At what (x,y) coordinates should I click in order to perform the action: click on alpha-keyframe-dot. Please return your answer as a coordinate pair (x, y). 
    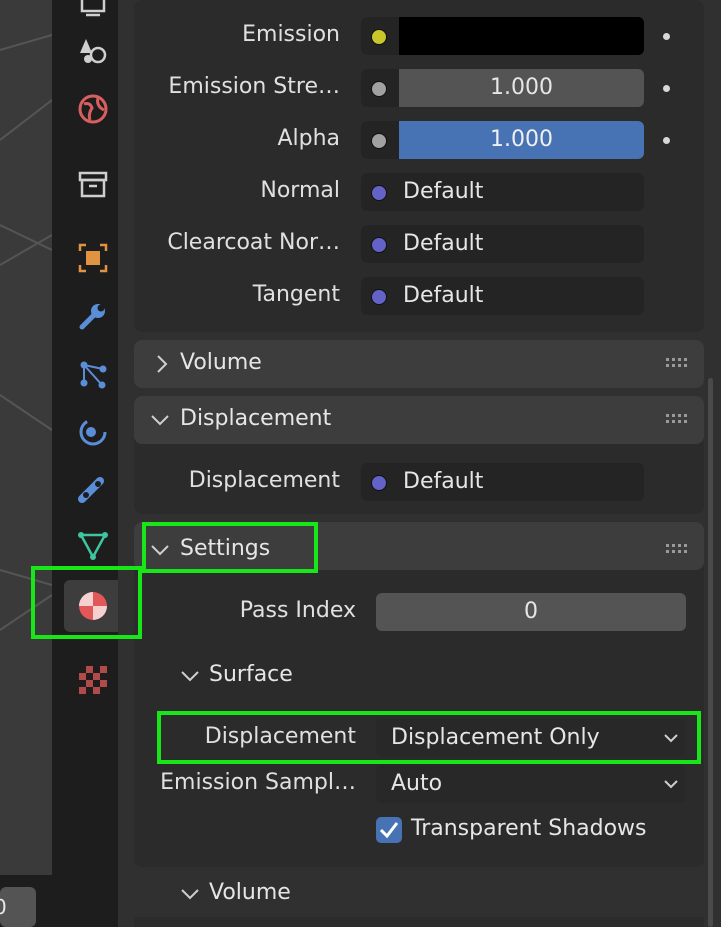
    Looking at the image, I should click on (666, 140).